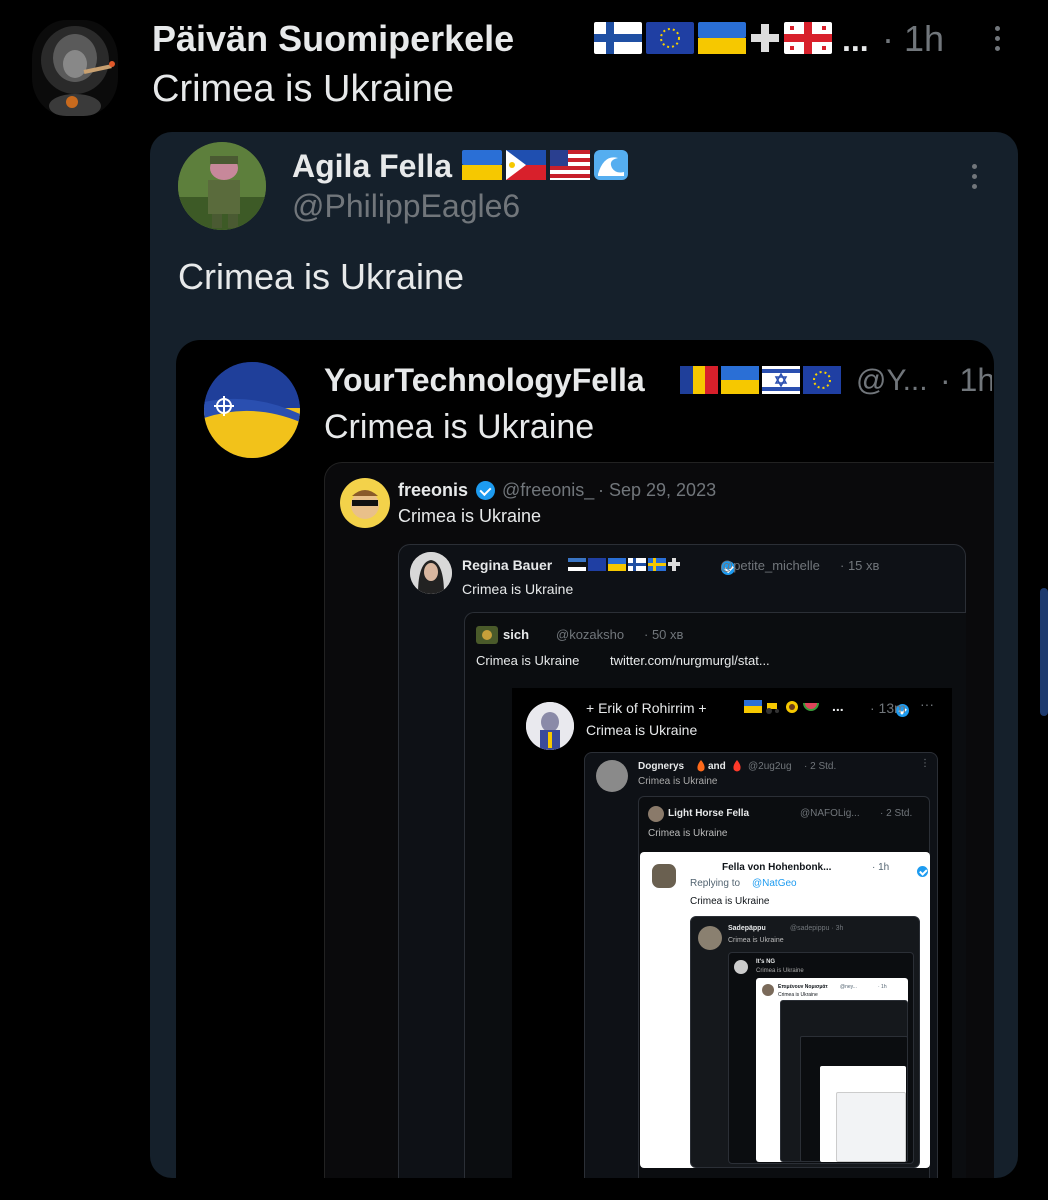 This screenshot has height=1200, width=1048. What do you see at coordinates (811, 706) in the screenshot?
I see `watermelon-icon` at bounding box center [811, 706].